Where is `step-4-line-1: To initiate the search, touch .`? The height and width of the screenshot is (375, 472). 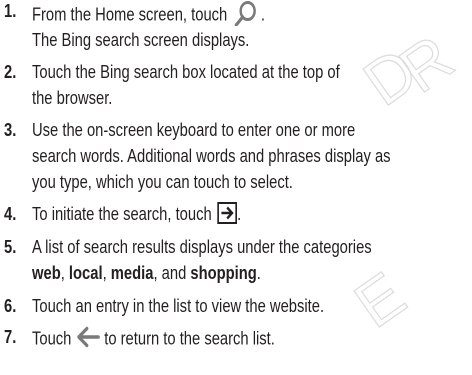 step-4-line-1: To initiate the search, touch . is located at coordinates (137, 213).